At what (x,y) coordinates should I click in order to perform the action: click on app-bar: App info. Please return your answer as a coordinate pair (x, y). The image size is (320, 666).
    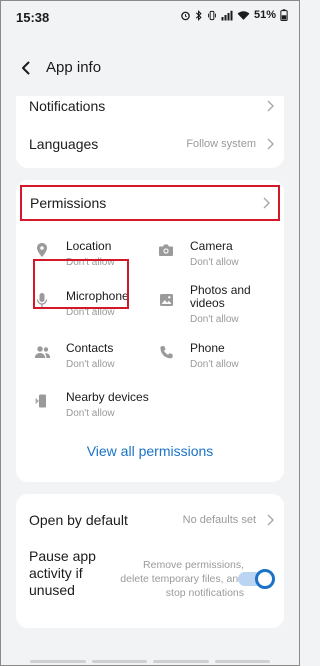
    Looking at the image, I should click on (150, 68).